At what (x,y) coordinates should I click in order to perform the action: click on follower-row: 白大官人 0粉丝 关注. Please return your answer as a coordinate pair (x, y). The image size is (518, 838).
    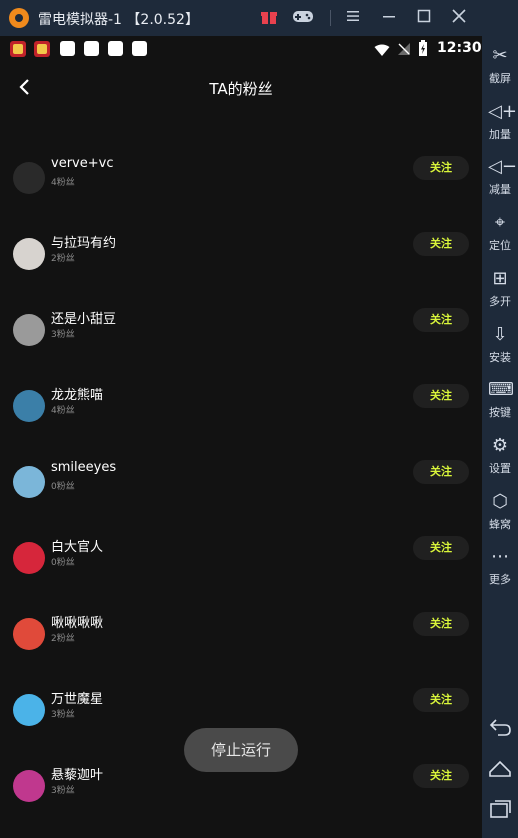
    Looking at the image, I should click on (241, 562).